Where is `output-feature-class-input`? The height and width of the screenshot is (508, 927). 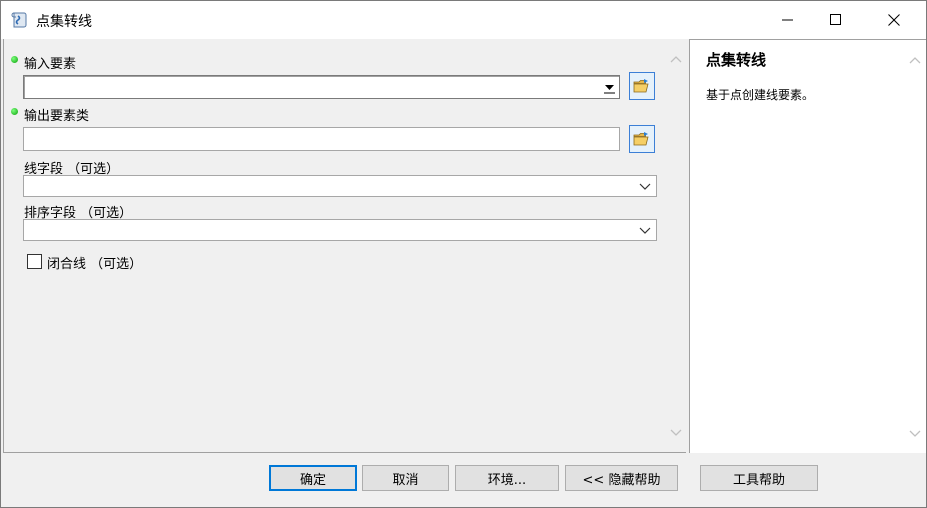 output-feature-class-input is located at coordinates (321, 139).